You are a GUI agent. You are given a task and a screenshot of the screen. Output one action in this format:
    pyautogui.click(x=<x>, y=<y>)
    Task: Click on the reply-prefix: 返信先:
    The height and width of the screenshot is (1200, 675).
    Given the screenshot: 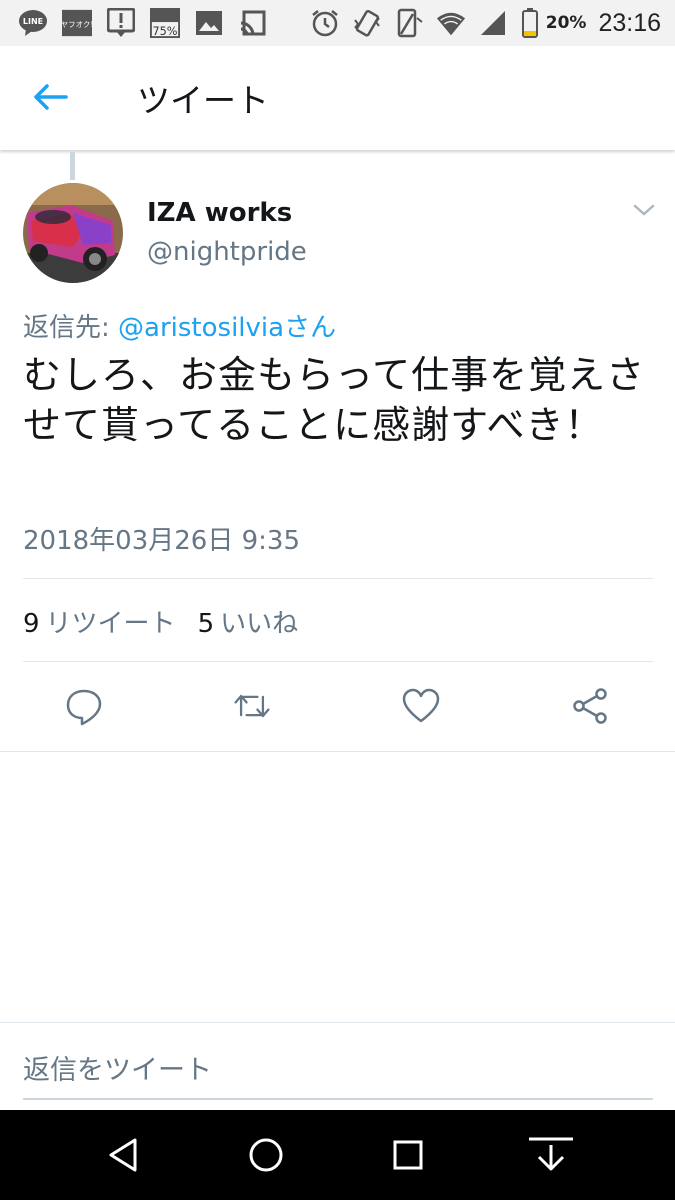 What is the action you would take?
    pyautogui.click(x=71, y=328)
    